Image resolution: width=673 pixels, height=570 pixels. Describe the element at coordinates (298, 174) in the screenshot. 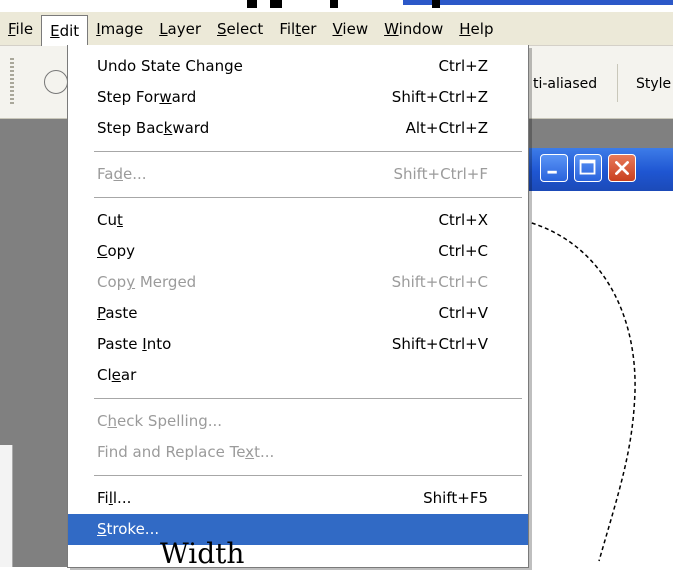

I see `menu-item-fade: Fade... Shift+Ctrl+F` at that location.